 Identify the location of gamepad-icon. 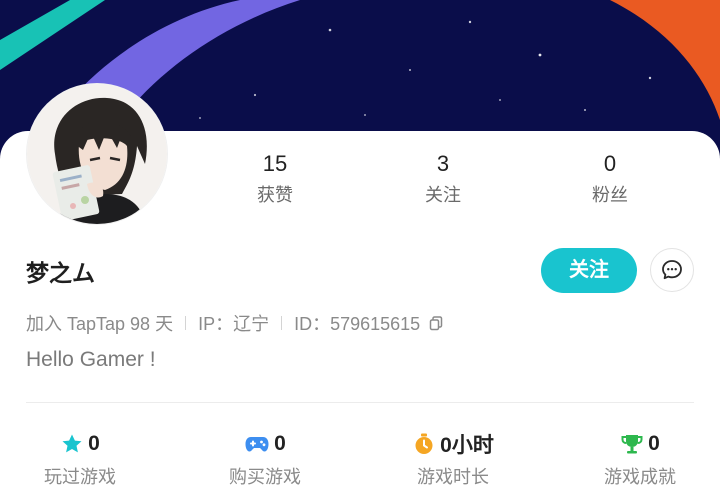
(257, 444).